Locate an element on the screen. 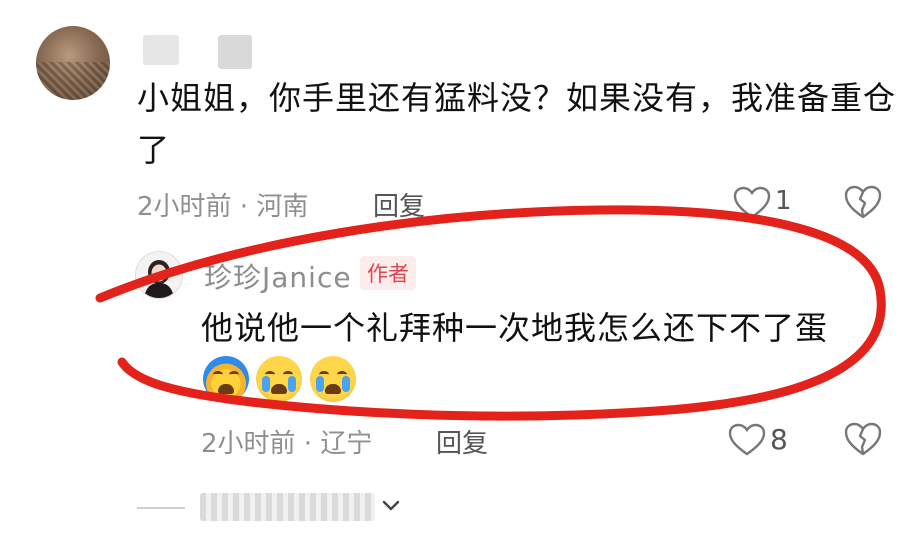 This screenshot has width=922, height=538. like-count: 8 is located at coordinates (779, 439).